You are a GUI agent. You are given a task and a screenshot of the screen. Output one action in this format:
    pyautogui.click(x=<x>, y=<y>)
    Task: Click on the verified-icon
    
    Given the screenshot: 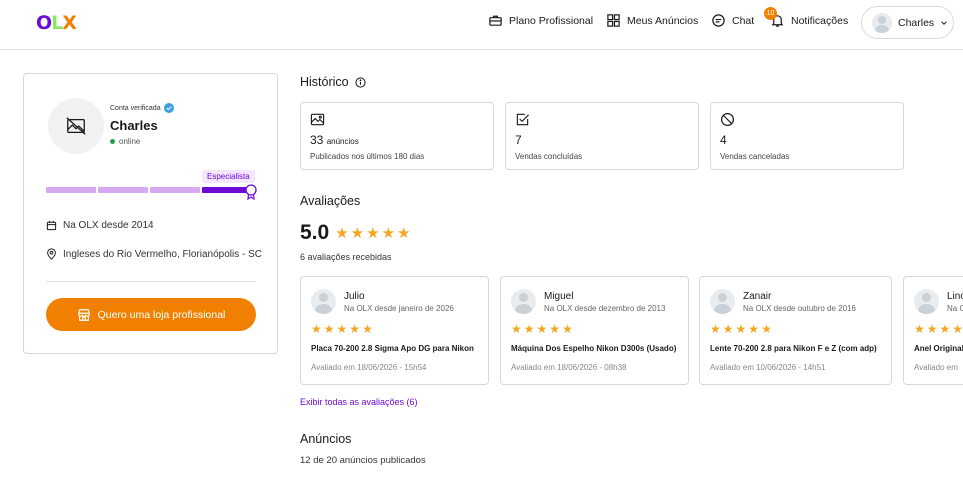 What is the action you would take?
    pyautogui.click(x=168, y=108)
    